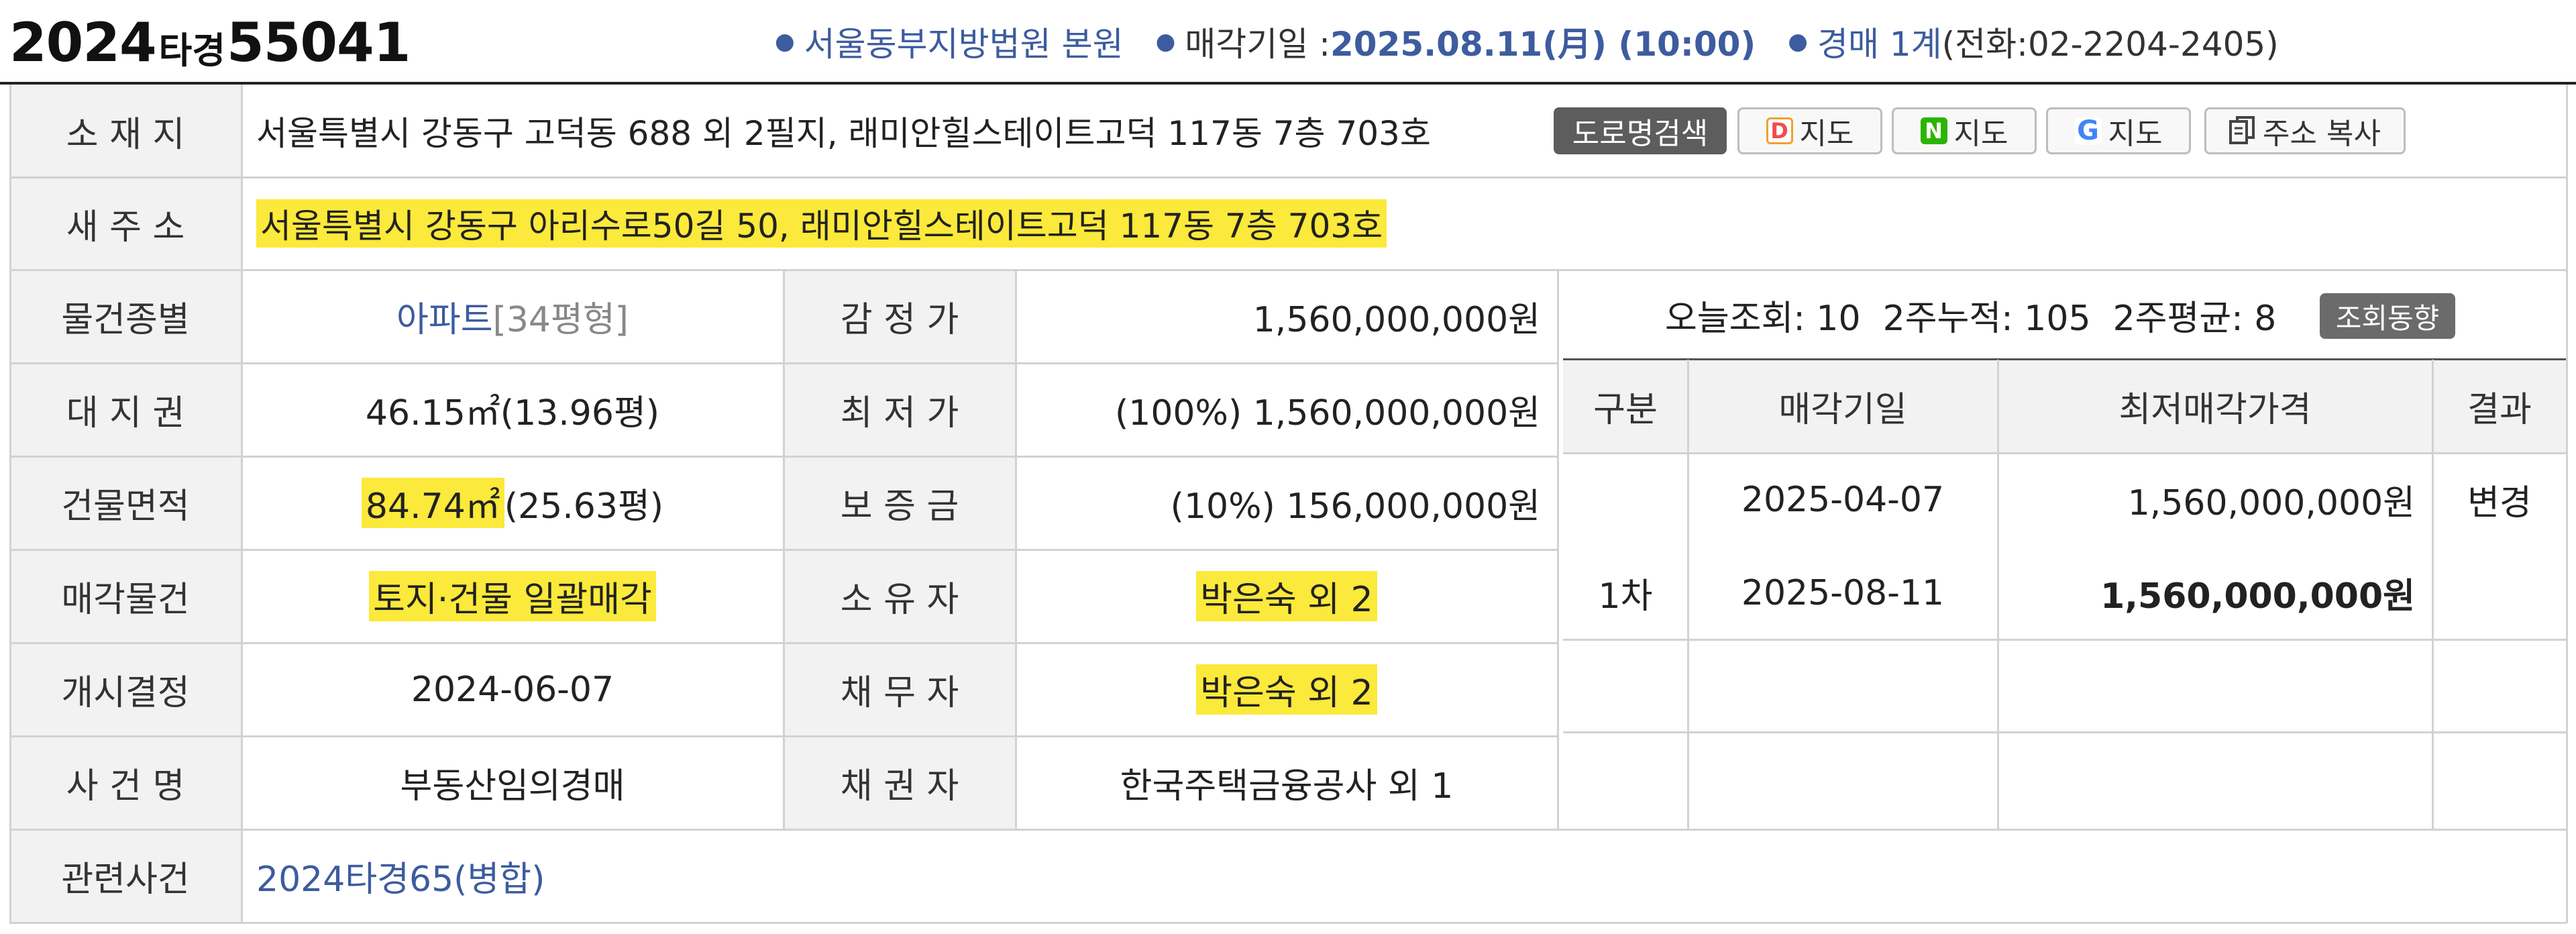 The width and height of the screenshot is (2576, 934). What do you see at coordinates (1355, 506) in the screenshot?
I see `deposit-value: (10%) 156,000,000원` at bounding box center [1355, 506].